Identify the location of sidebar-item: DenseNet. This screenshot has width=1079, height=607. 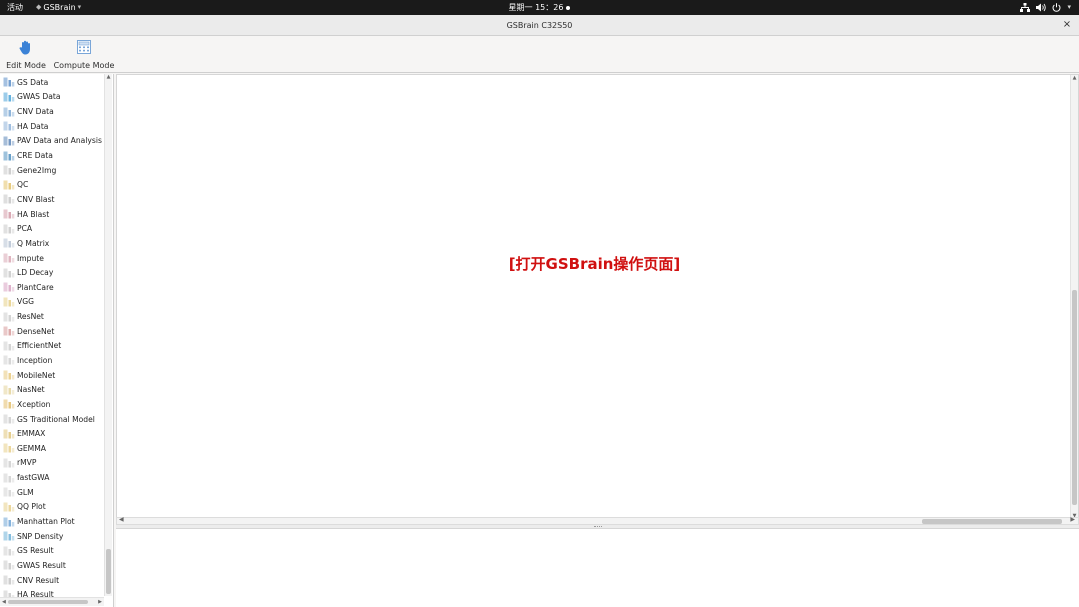
(52, 331).